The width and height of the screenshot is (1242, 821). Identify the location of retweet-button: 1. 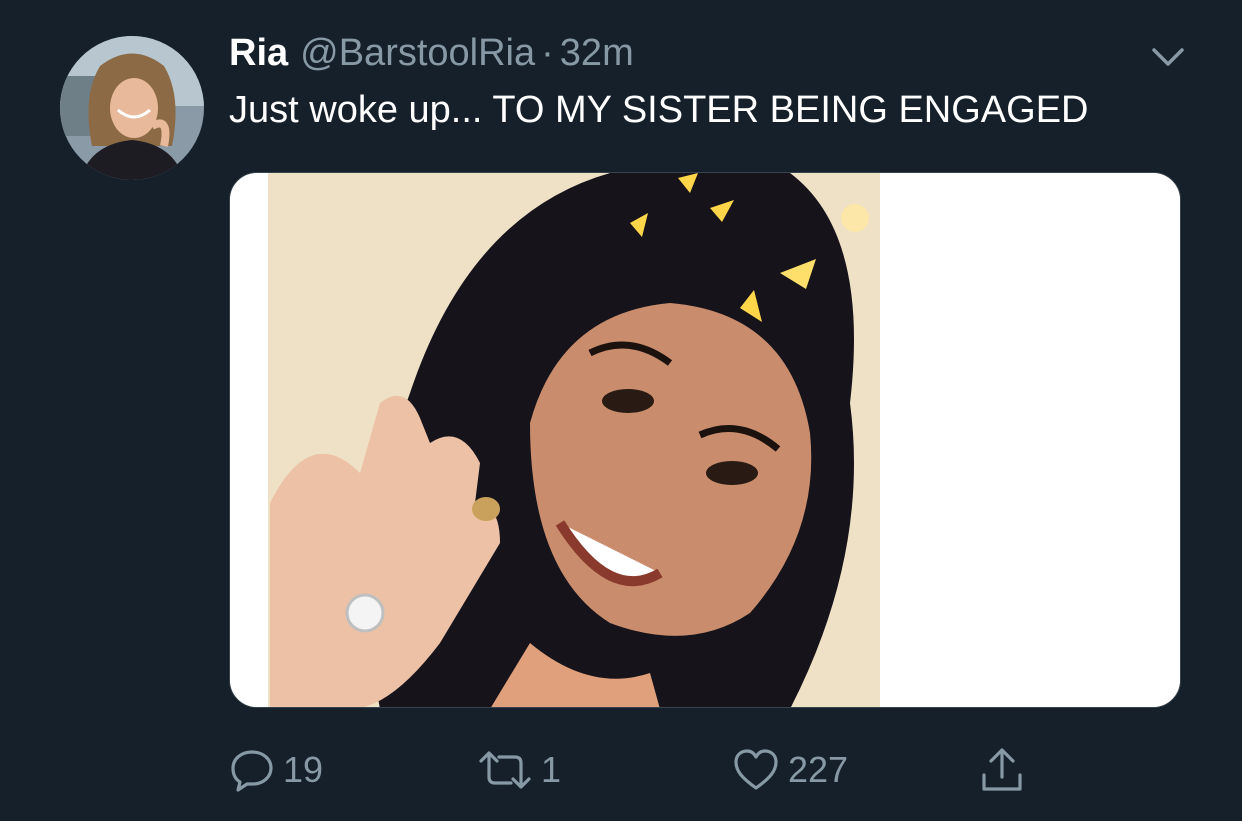
(519, 770).